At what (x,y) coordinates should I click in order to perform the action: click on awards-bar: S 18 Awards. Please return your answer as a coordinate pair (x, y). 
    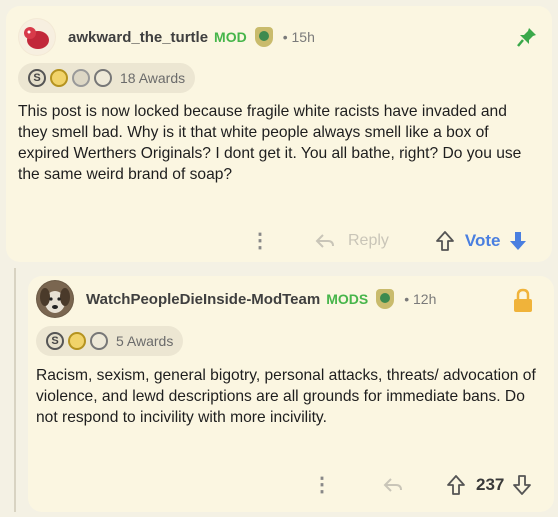
    Looking at the image, I should click on (107, 78).